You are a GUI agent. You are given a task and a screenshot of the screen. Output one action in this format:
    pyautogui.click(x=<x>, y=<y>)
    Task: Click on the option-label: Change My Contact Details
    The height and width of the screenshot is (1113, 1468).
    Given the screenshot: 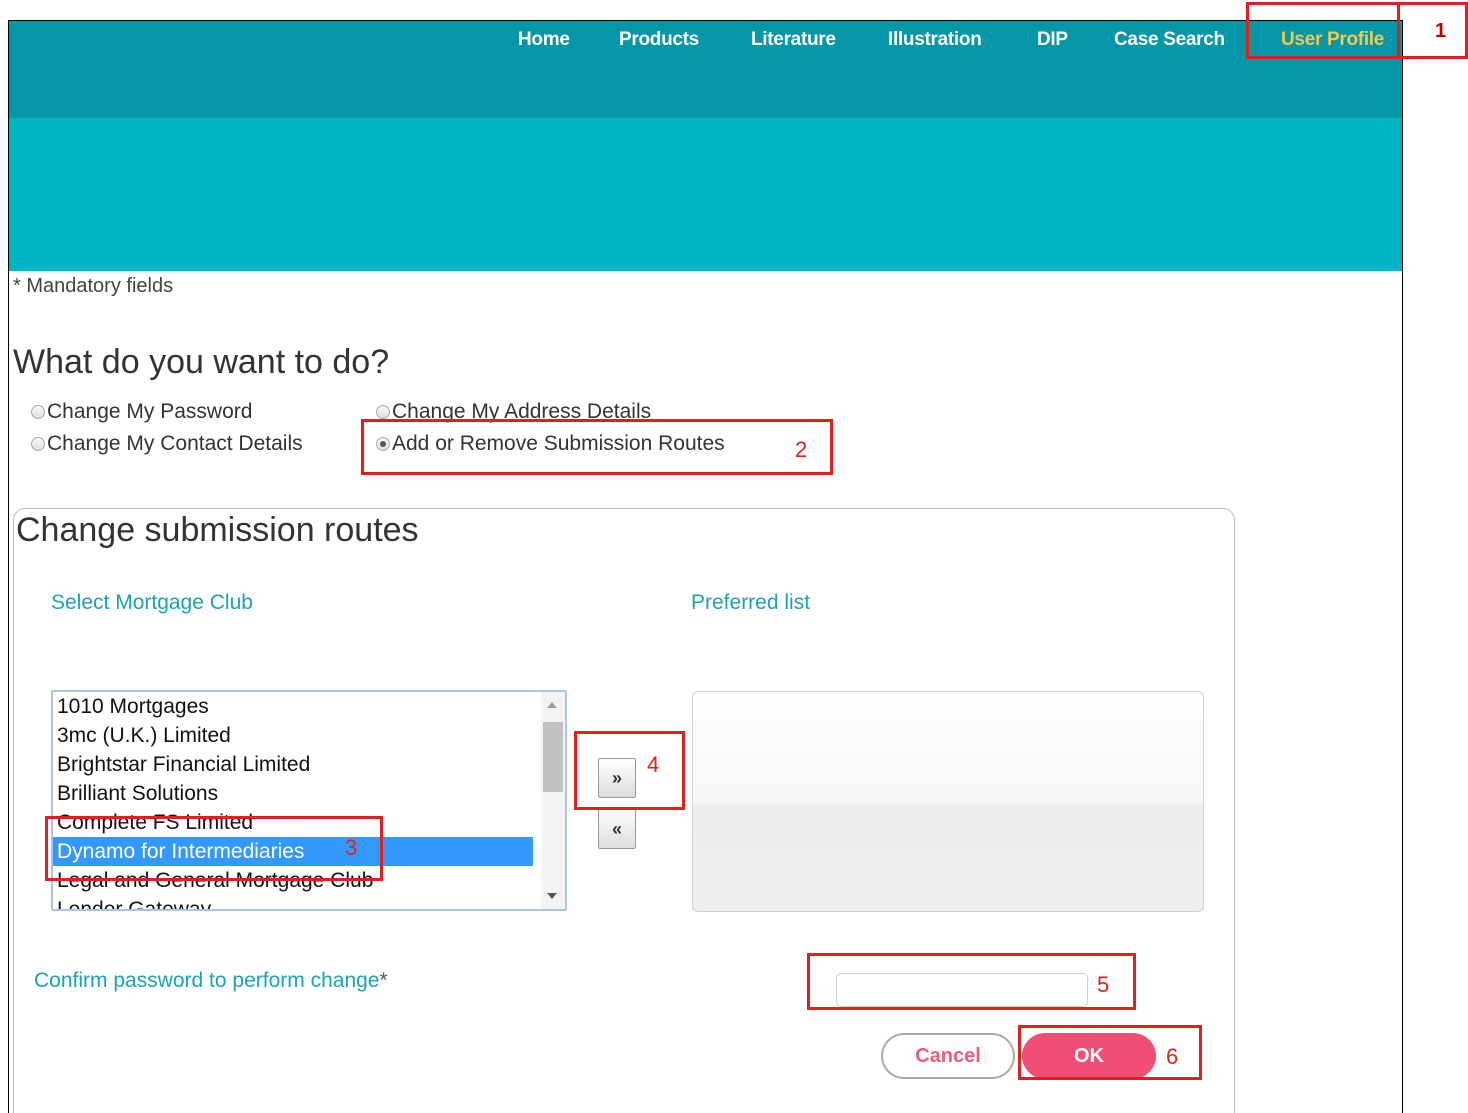 What is the action you would take?
    pyautogui.click(x=175, y=443)
    